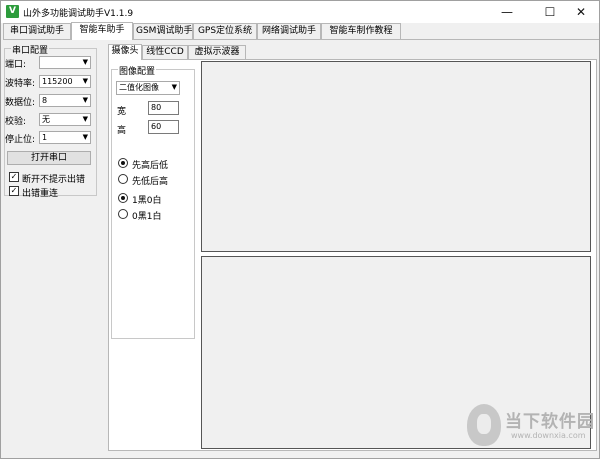 The width and height of the screenshot is (600, 459). Describe the element at coordinates (139, 87) in the screenshot. I see `image-mode-value: 二值化图像` at that location.